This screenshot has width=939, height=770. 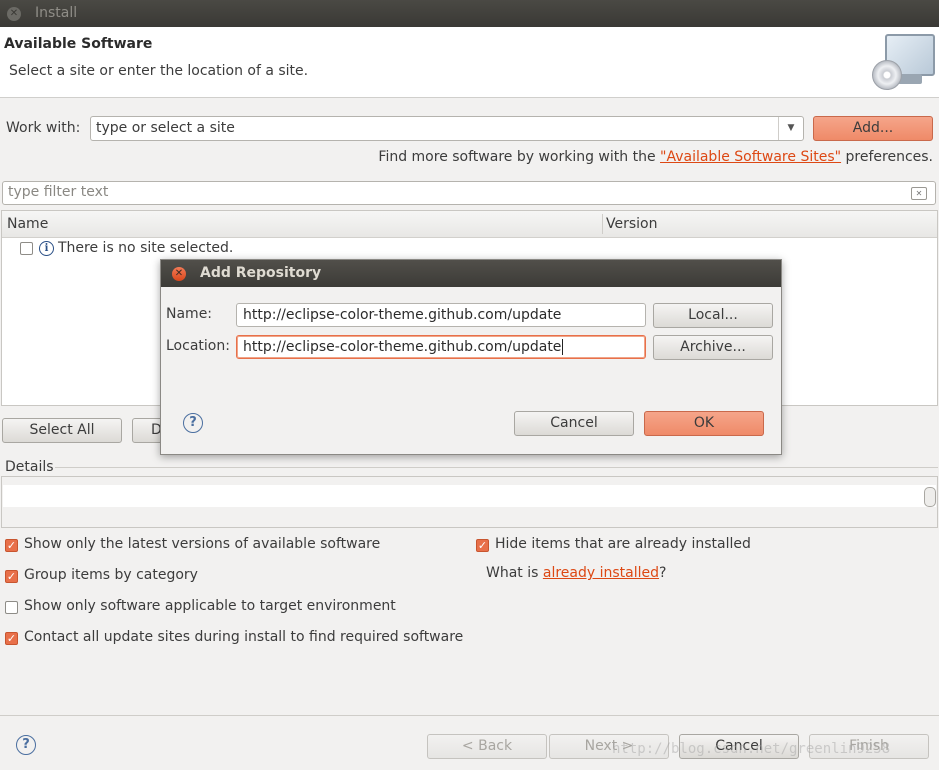 I want to click on table-row: i There is no site selected., so click(x=469, y=249).